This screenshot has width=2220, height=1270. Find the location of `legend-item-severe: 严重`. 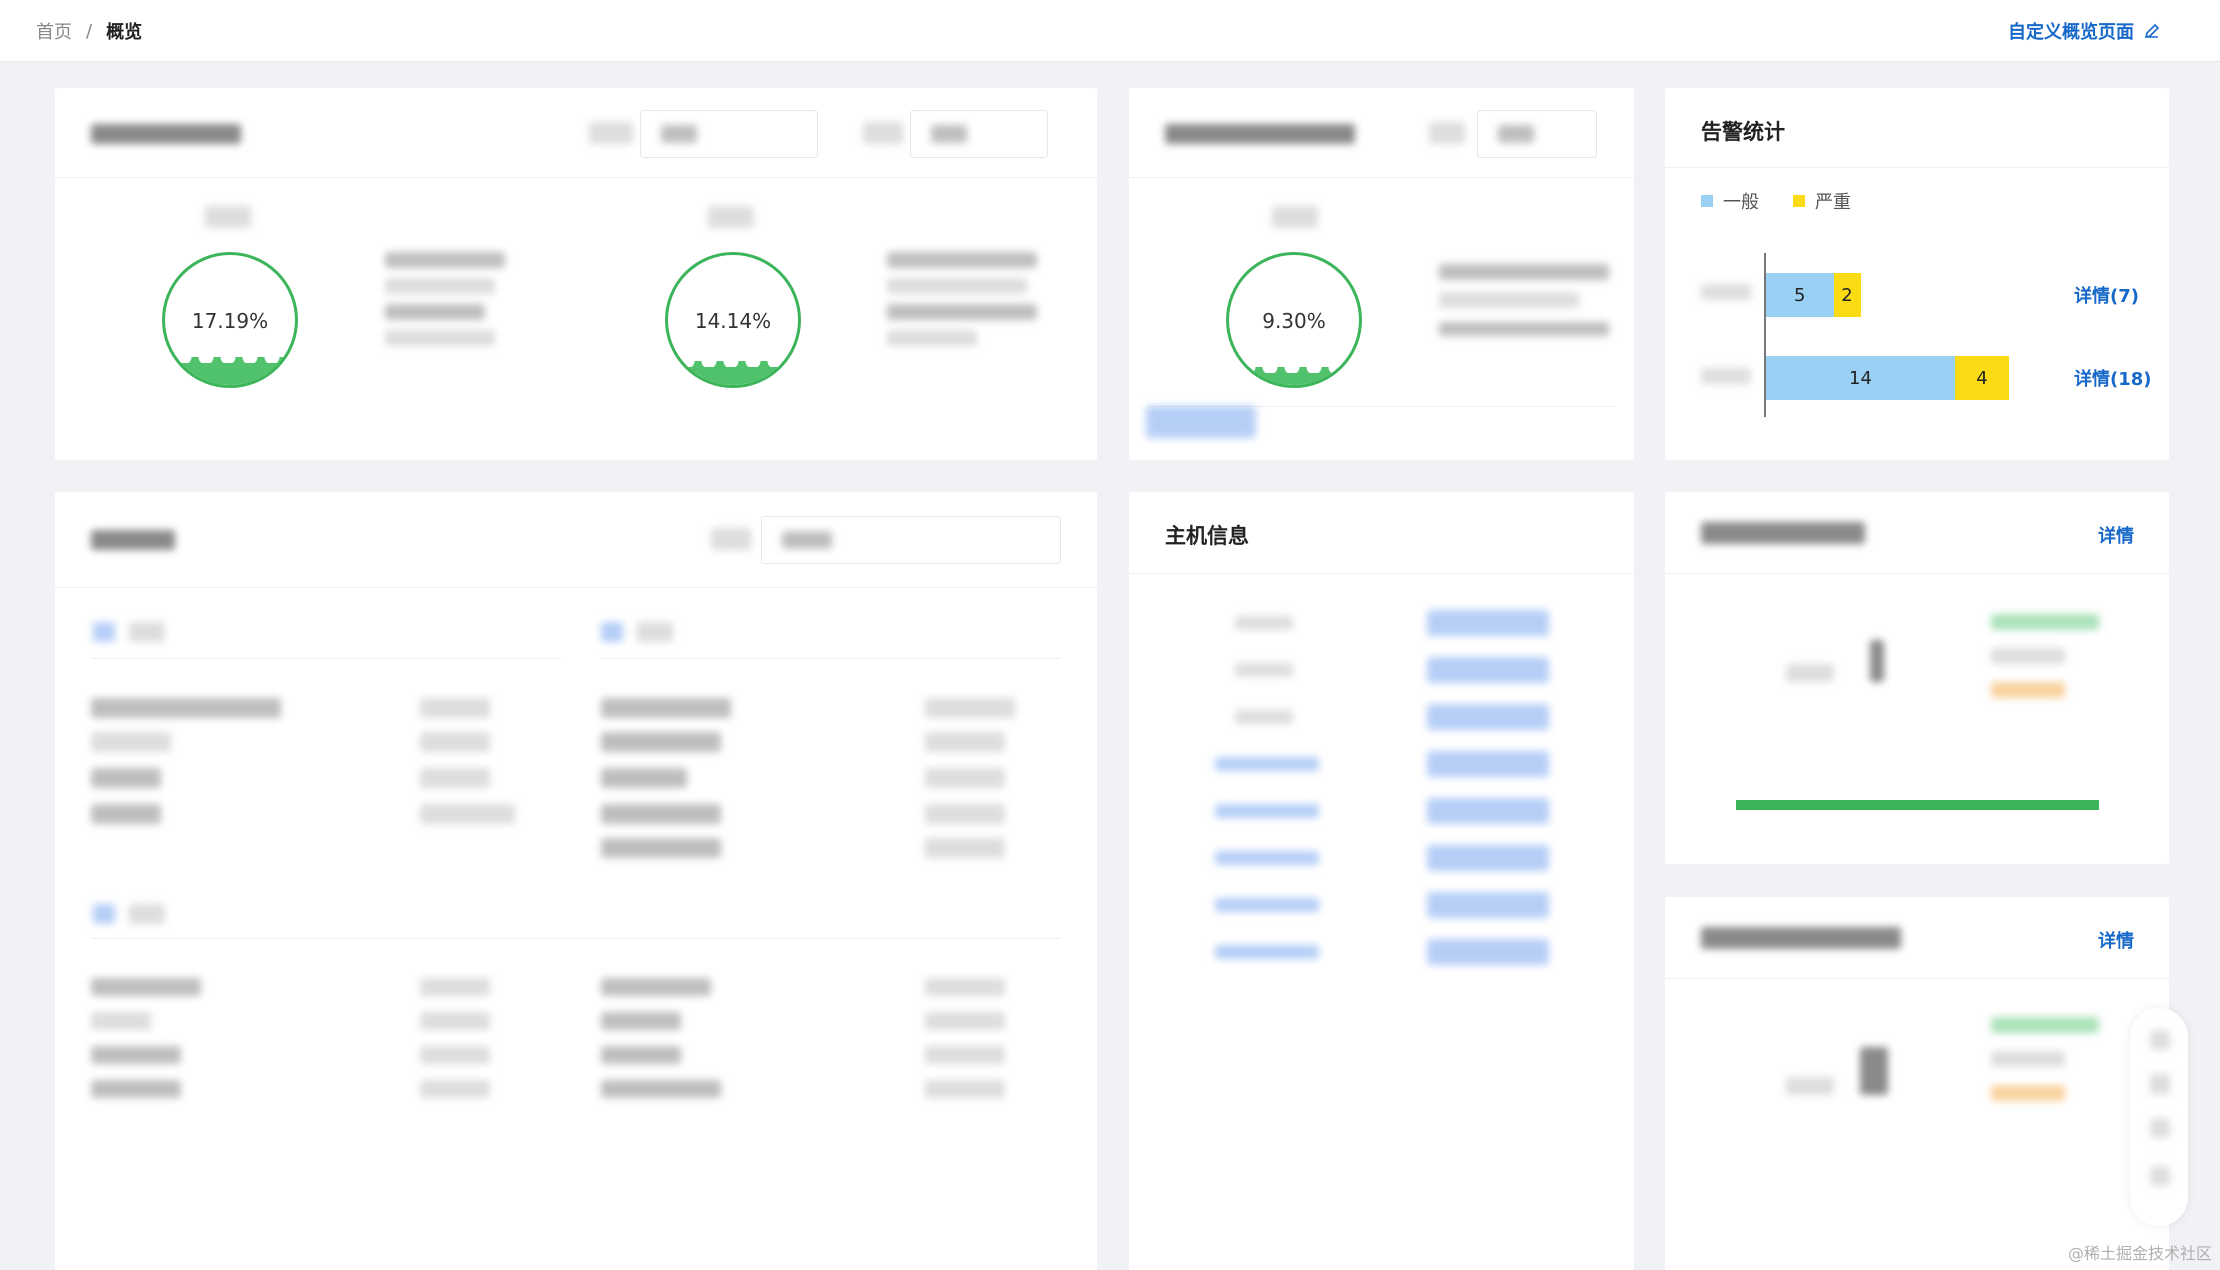

legend-item-severe: 严重 is located at coordinates (1822, 201).